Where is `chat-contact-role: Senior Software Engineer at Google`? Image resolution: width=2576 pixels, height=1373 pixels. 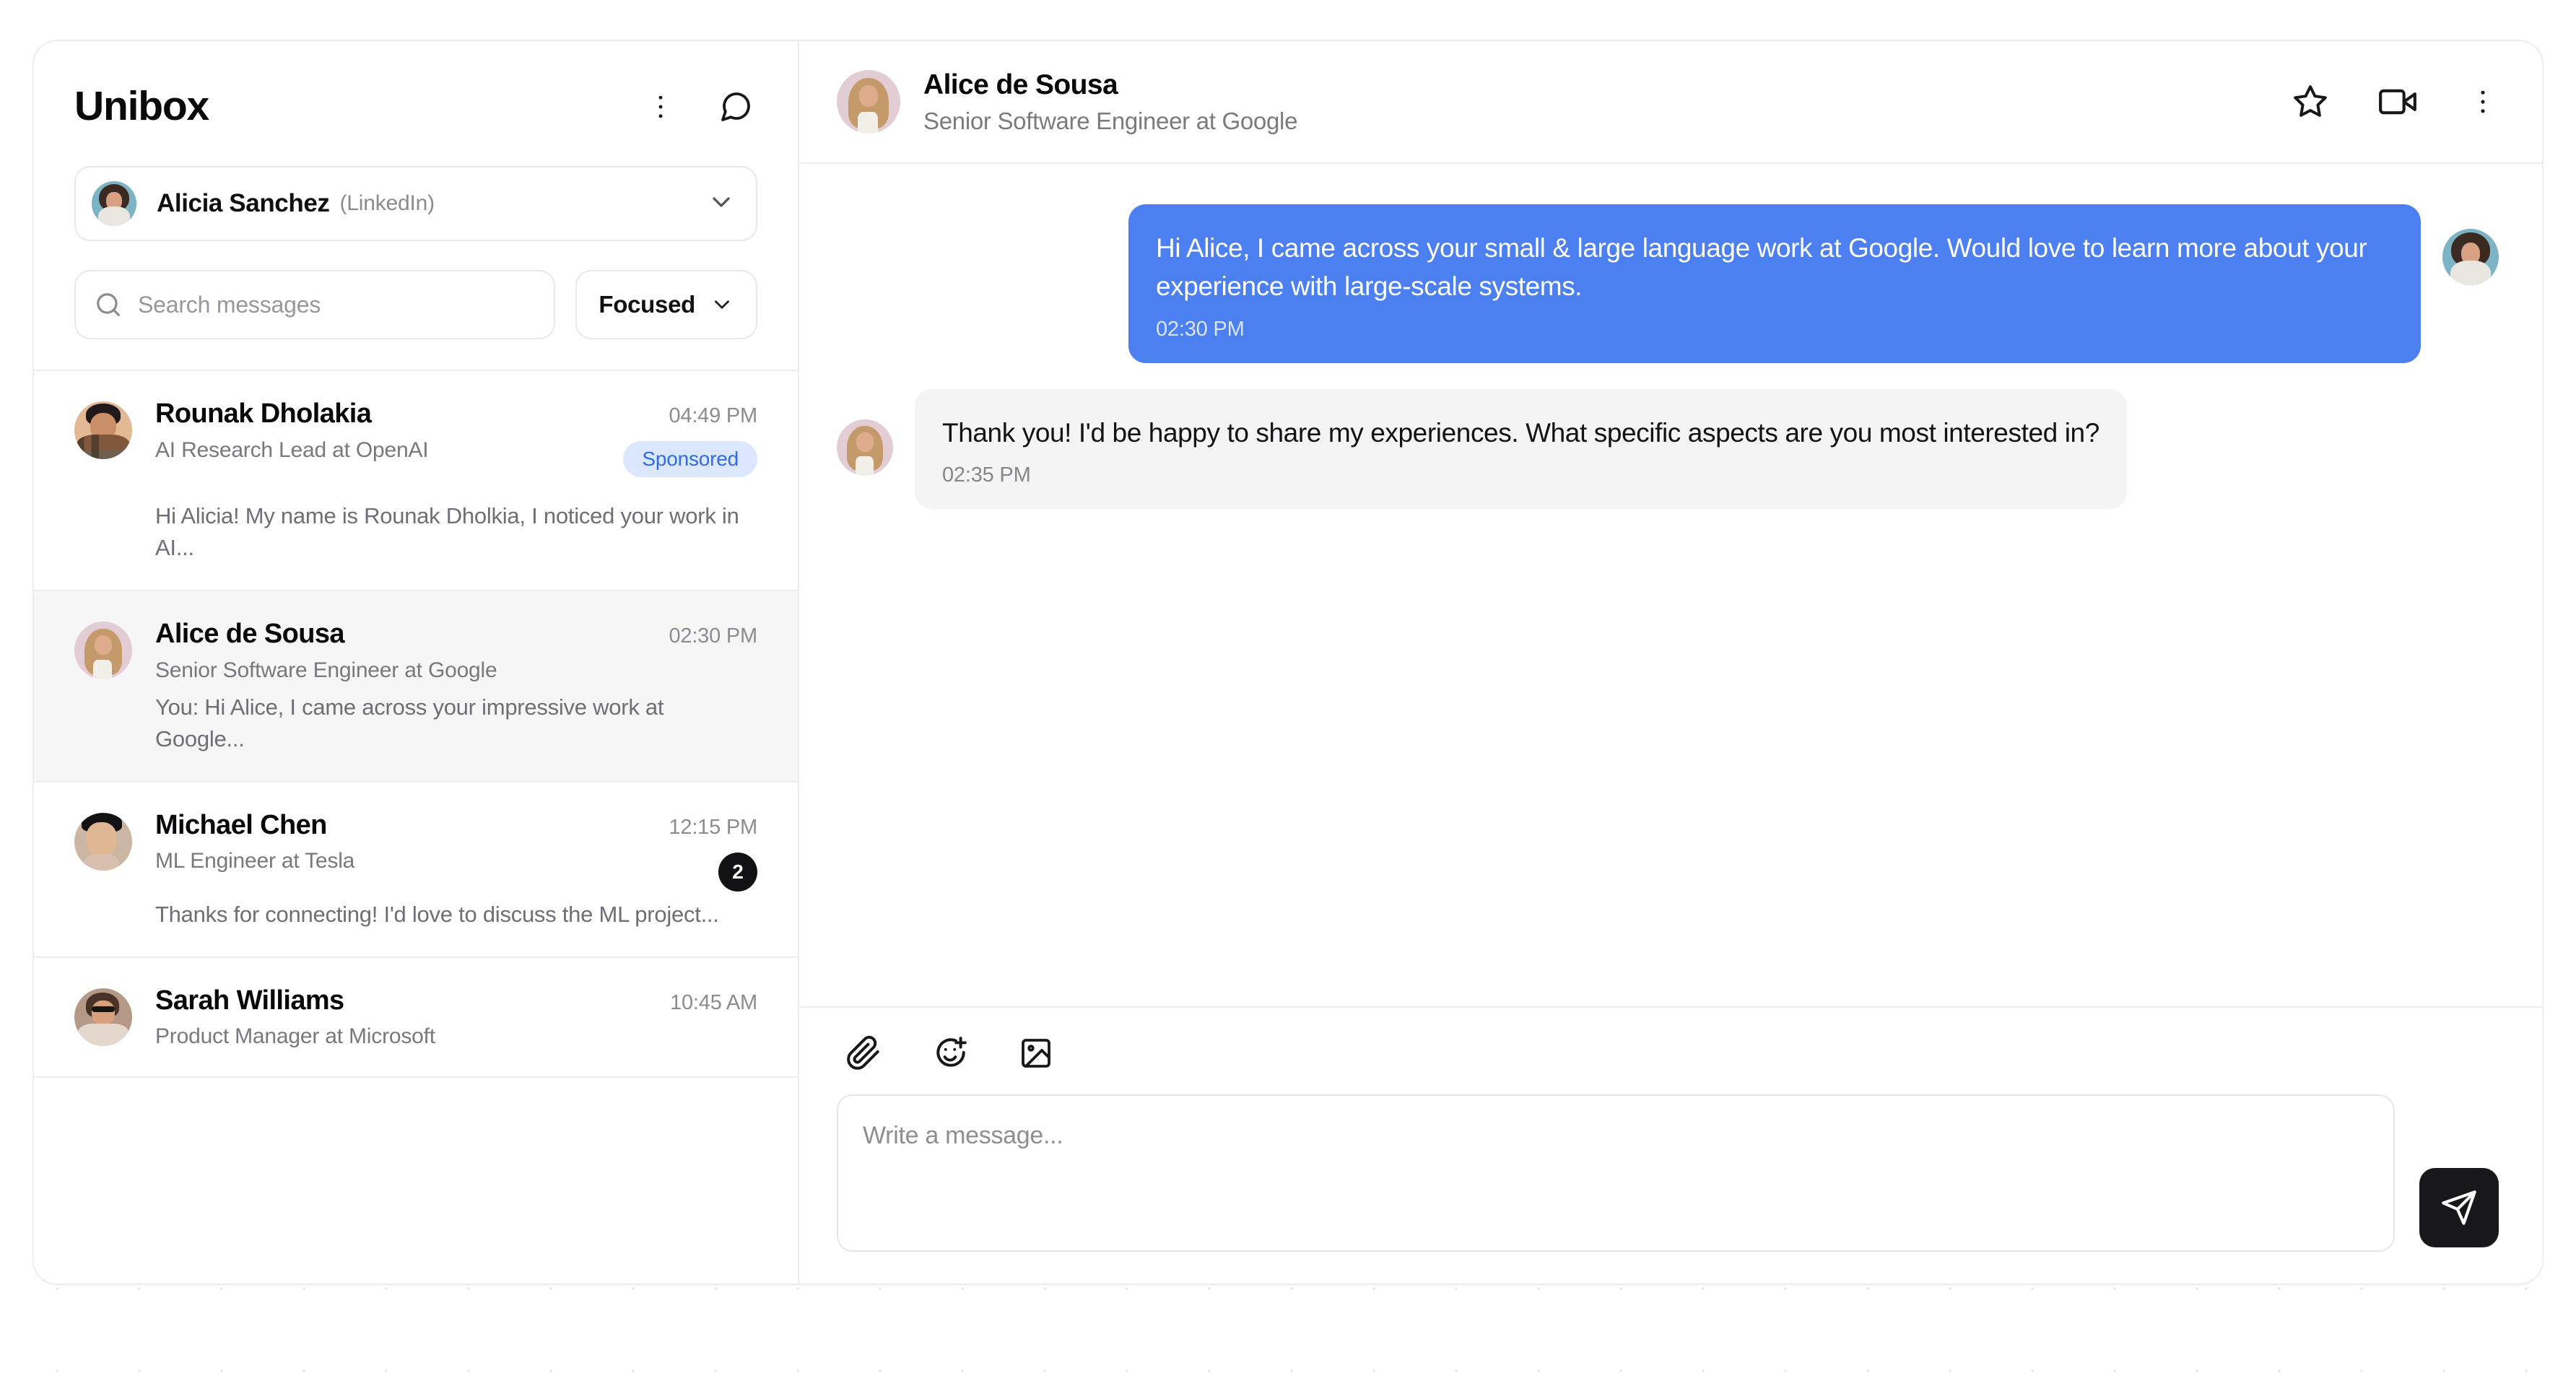
chat-contact-role: Senior Software Engineer at Google is located at coordinates (1110, 120).